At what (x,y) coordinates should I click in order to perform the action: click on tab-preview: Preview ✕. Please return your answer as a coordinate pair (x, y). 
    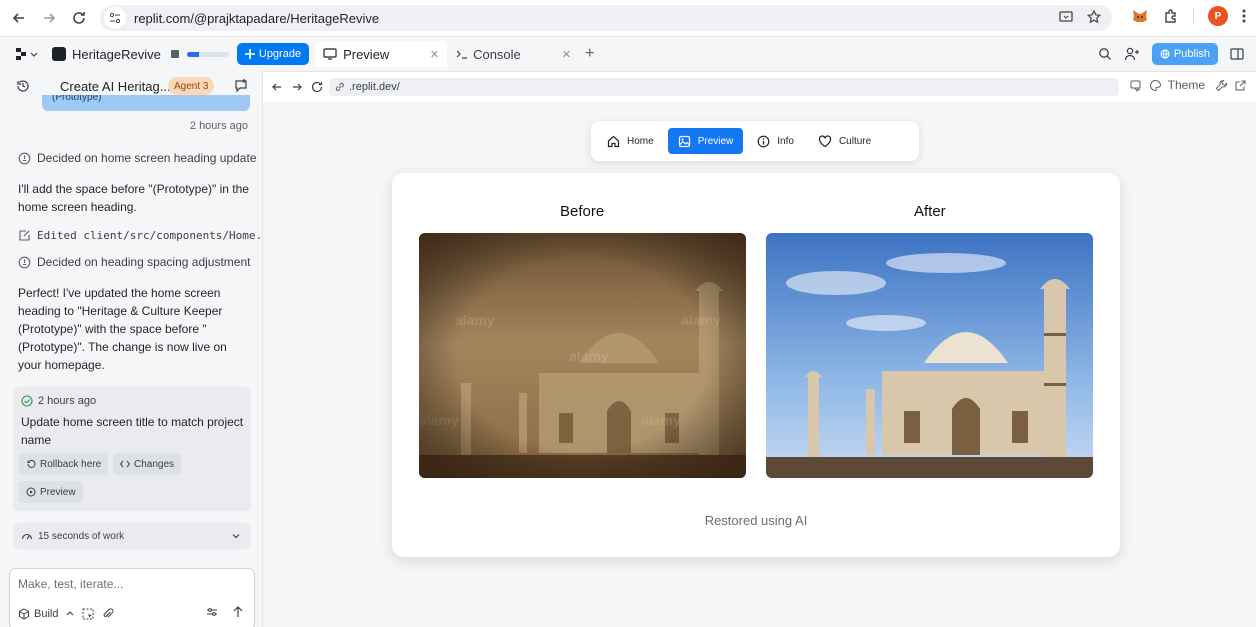
    Looking at the image, I should click on (381, 54).